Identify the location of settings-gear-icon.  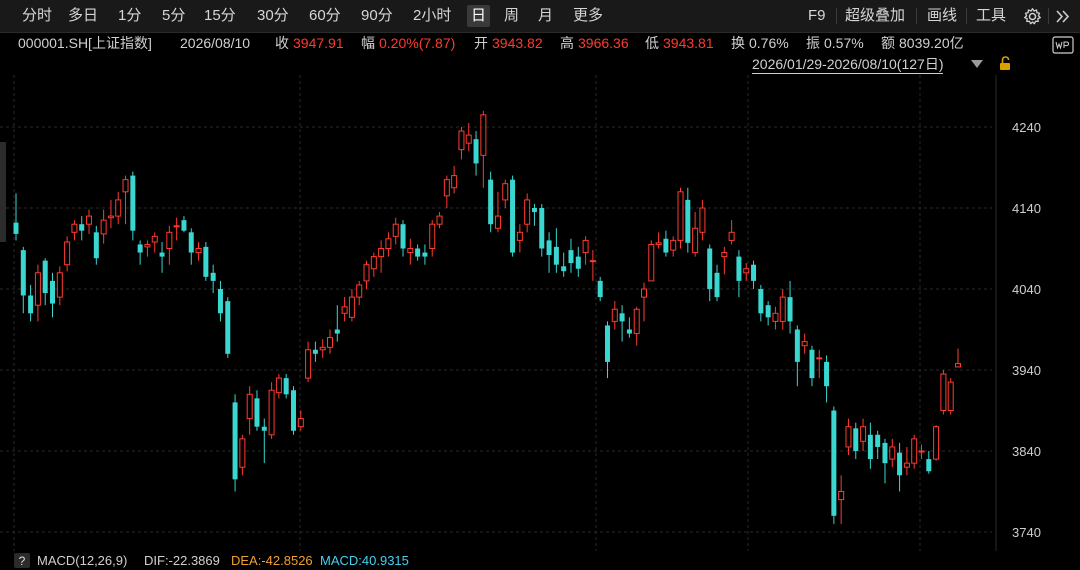
(1032, 16).